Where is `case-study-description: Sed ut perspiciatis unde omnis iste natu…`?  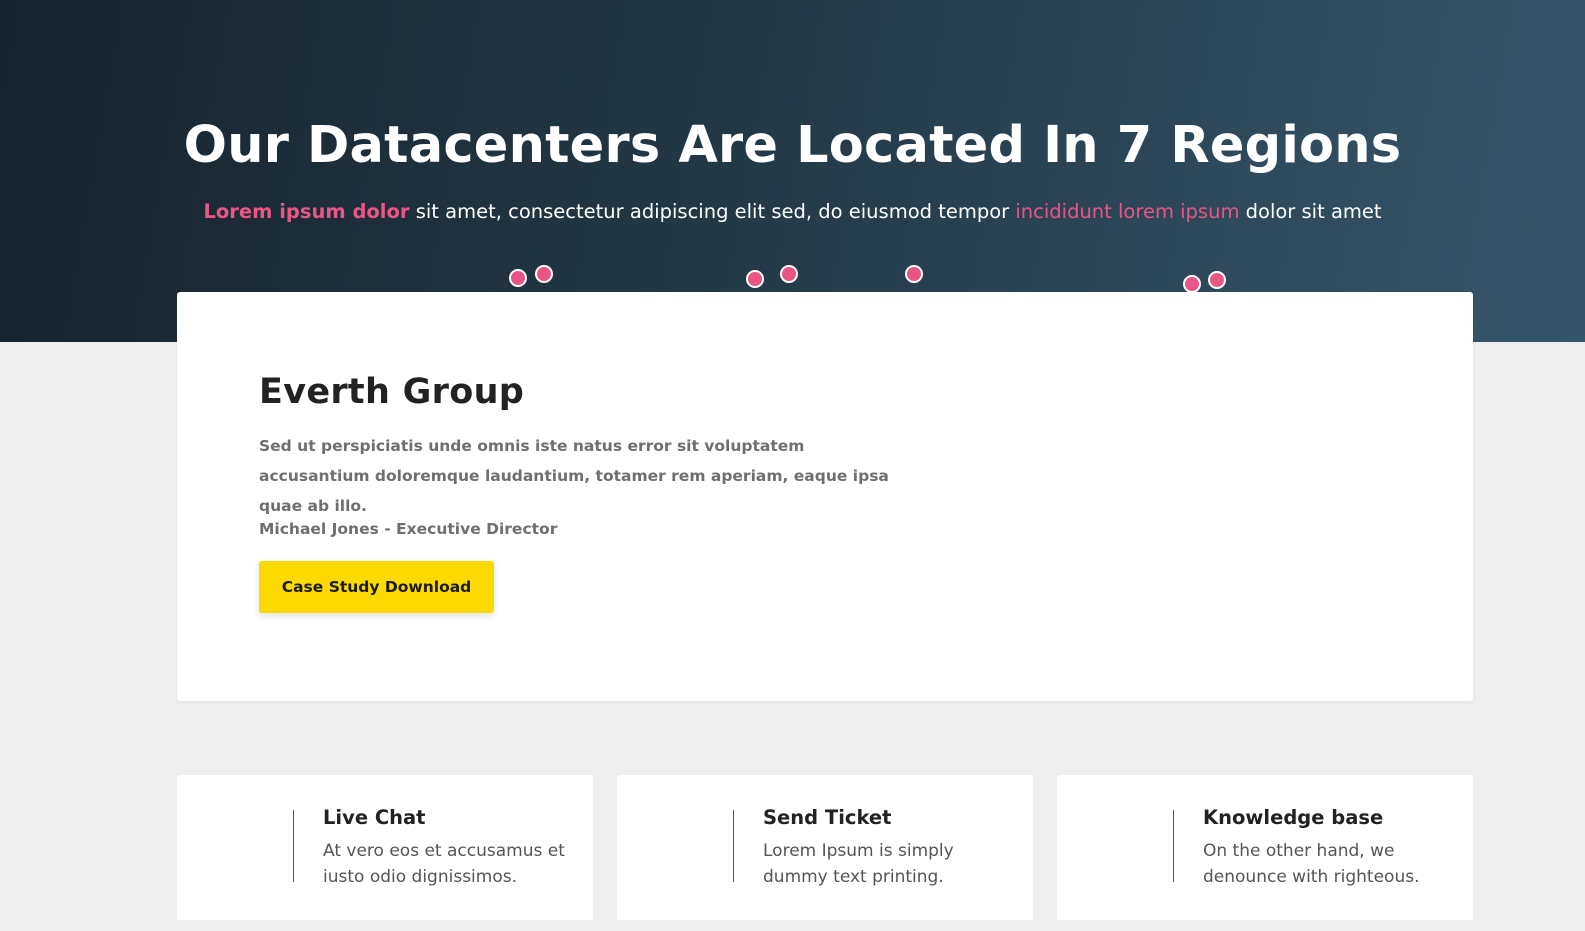
case-study-description: Sed ut perspiciatis unde omnis iste natu… is located at coordinates (574, 476).